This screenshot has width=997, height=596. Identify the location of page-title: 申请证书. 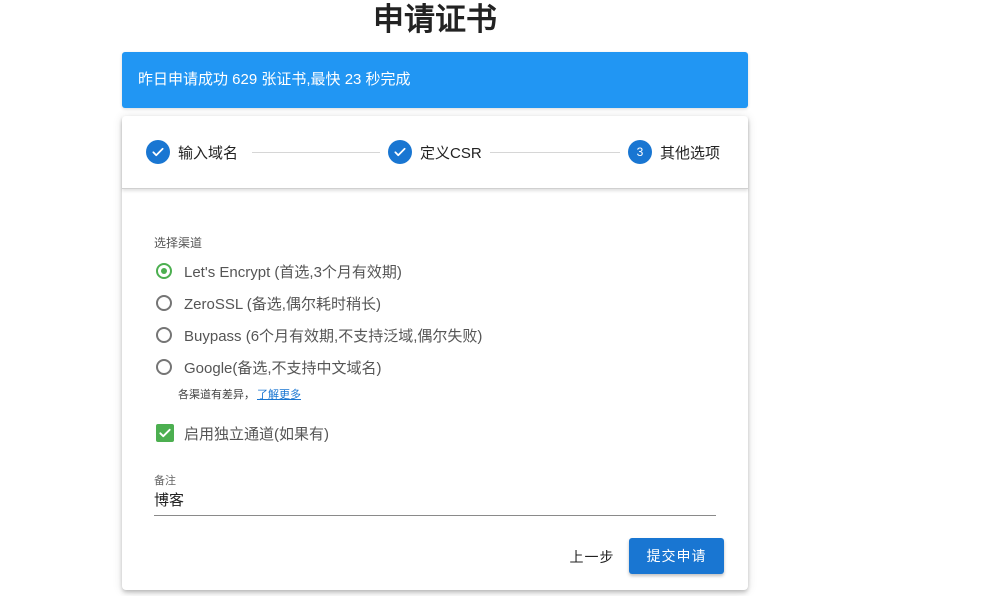
(435, 19).